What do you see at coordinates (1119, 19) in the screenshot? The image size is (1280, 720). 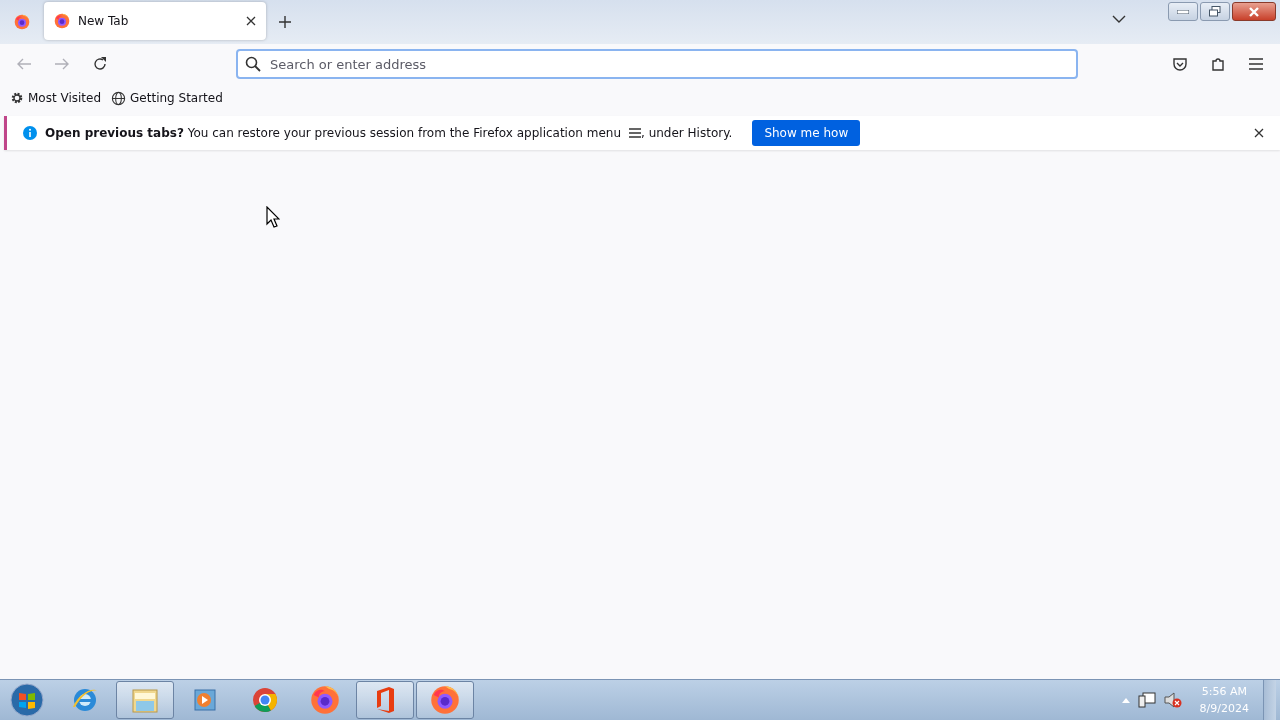 I see `chevron-down-icon` at bounding box center [1119, 19].